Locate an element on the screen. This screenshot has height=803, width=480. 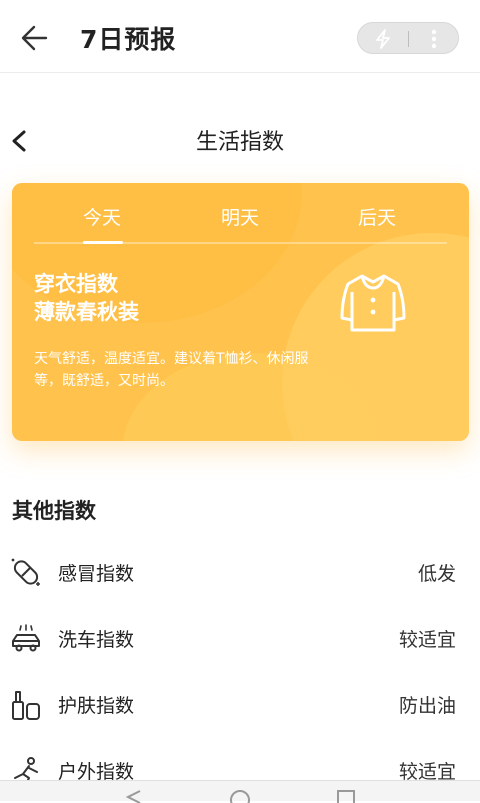
index-description: 天气舒适，温度适宜。建议着T恤衫、休闲服等，既舒适，又时尚。 is located at coordinates (171, 370).